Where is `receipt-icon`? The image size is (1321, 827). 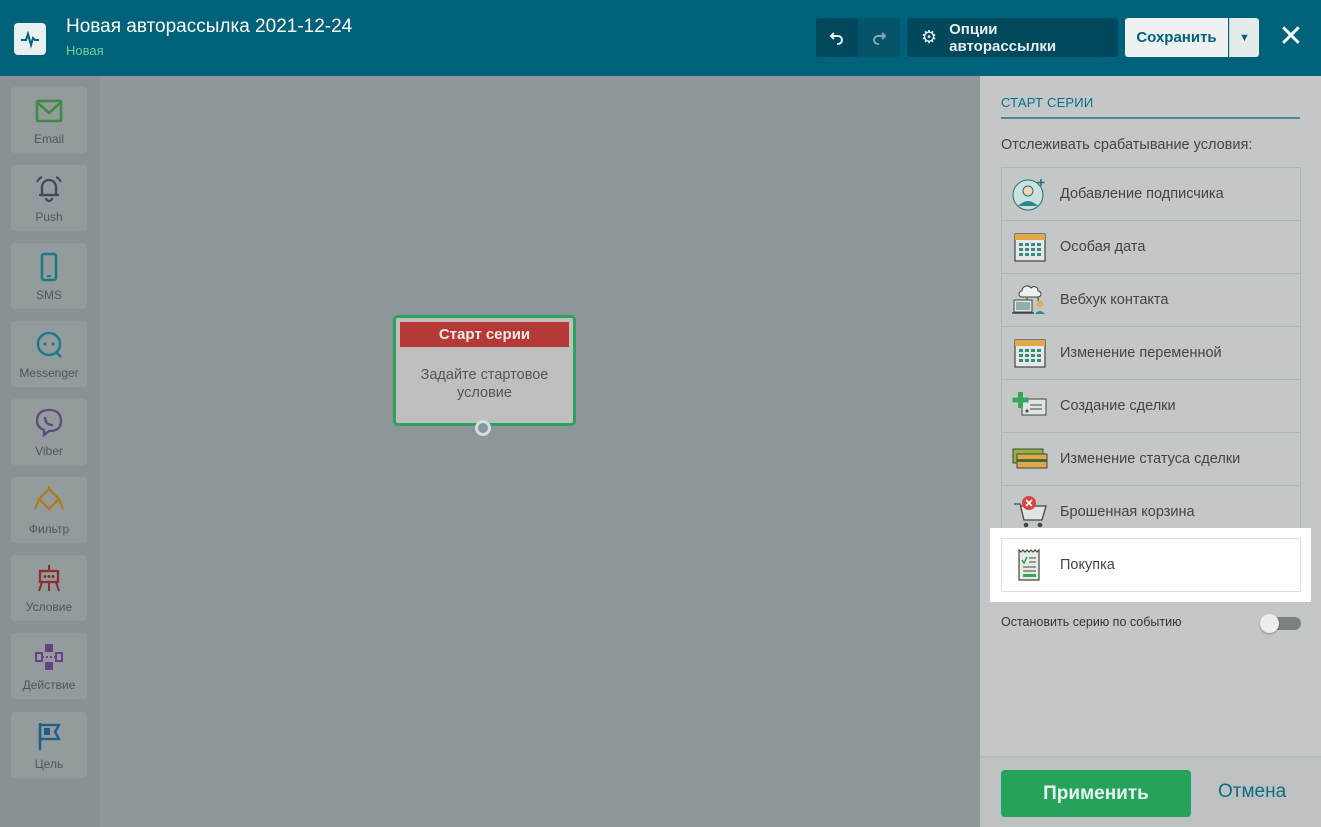 receipt-icon is located at coordinates (1029, 564).